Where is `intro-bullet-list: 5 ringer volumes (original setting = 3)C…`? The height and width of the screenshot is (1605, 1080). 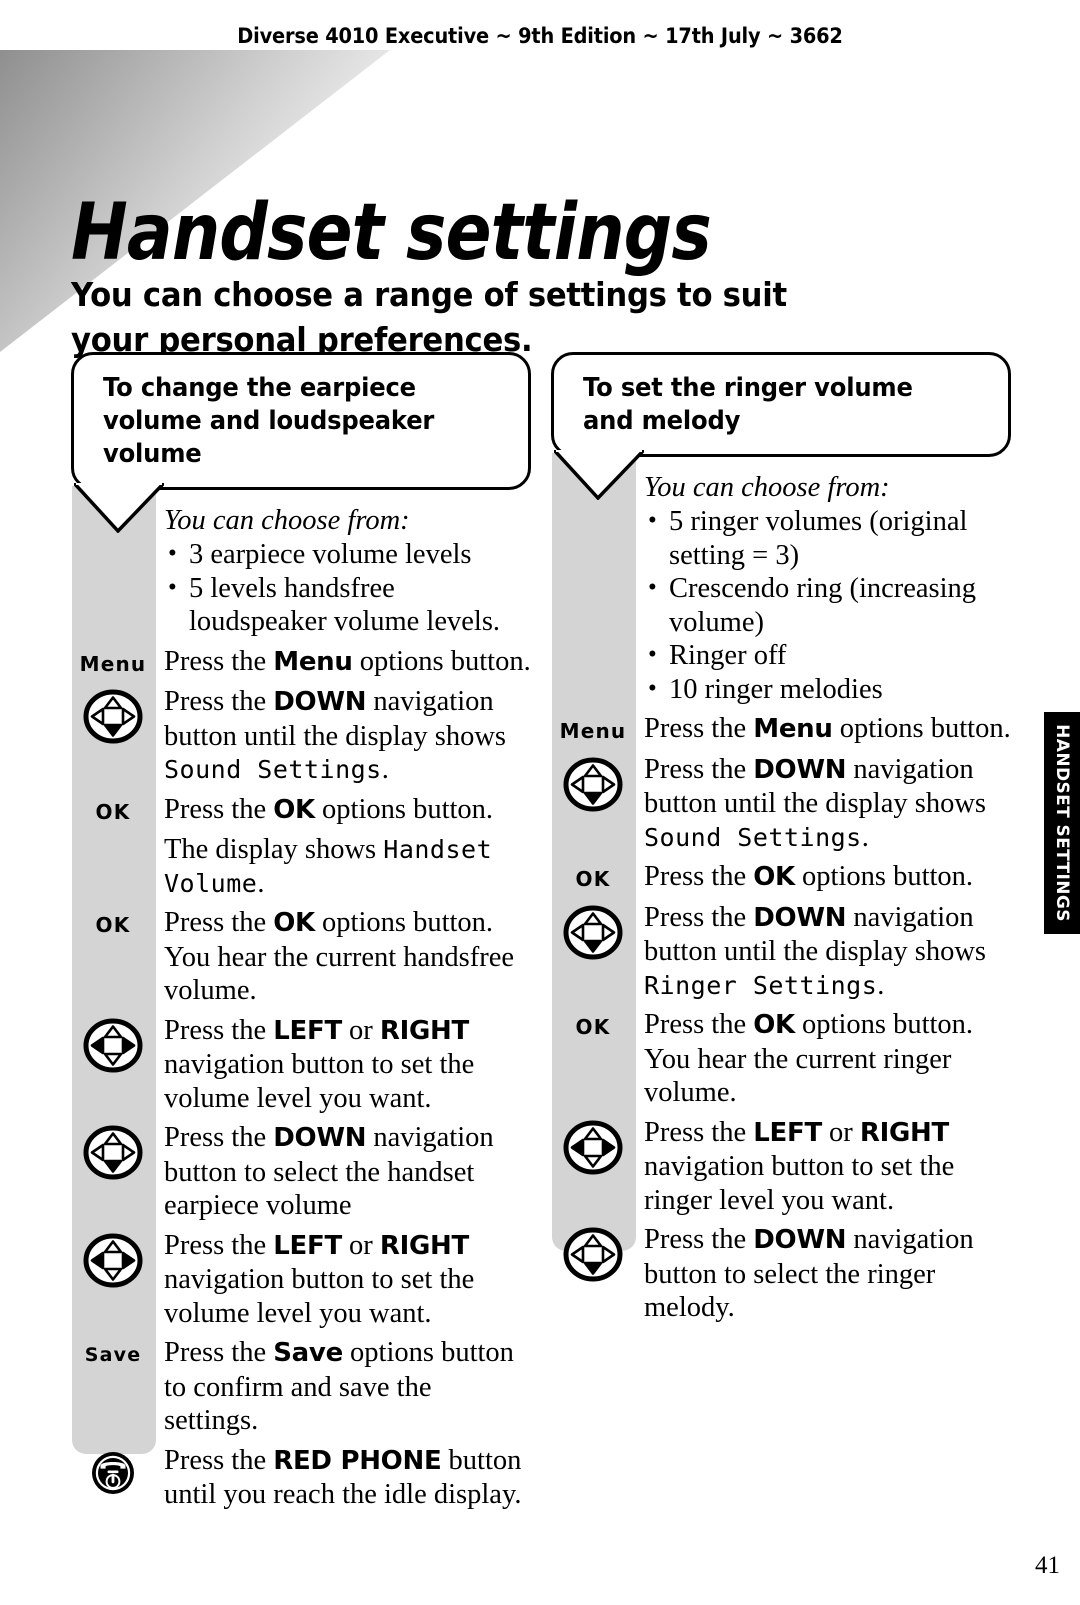 intro-bullet-list: 5 ringer volumes (original setting = 3)C… is located at coordinates (827, 605).